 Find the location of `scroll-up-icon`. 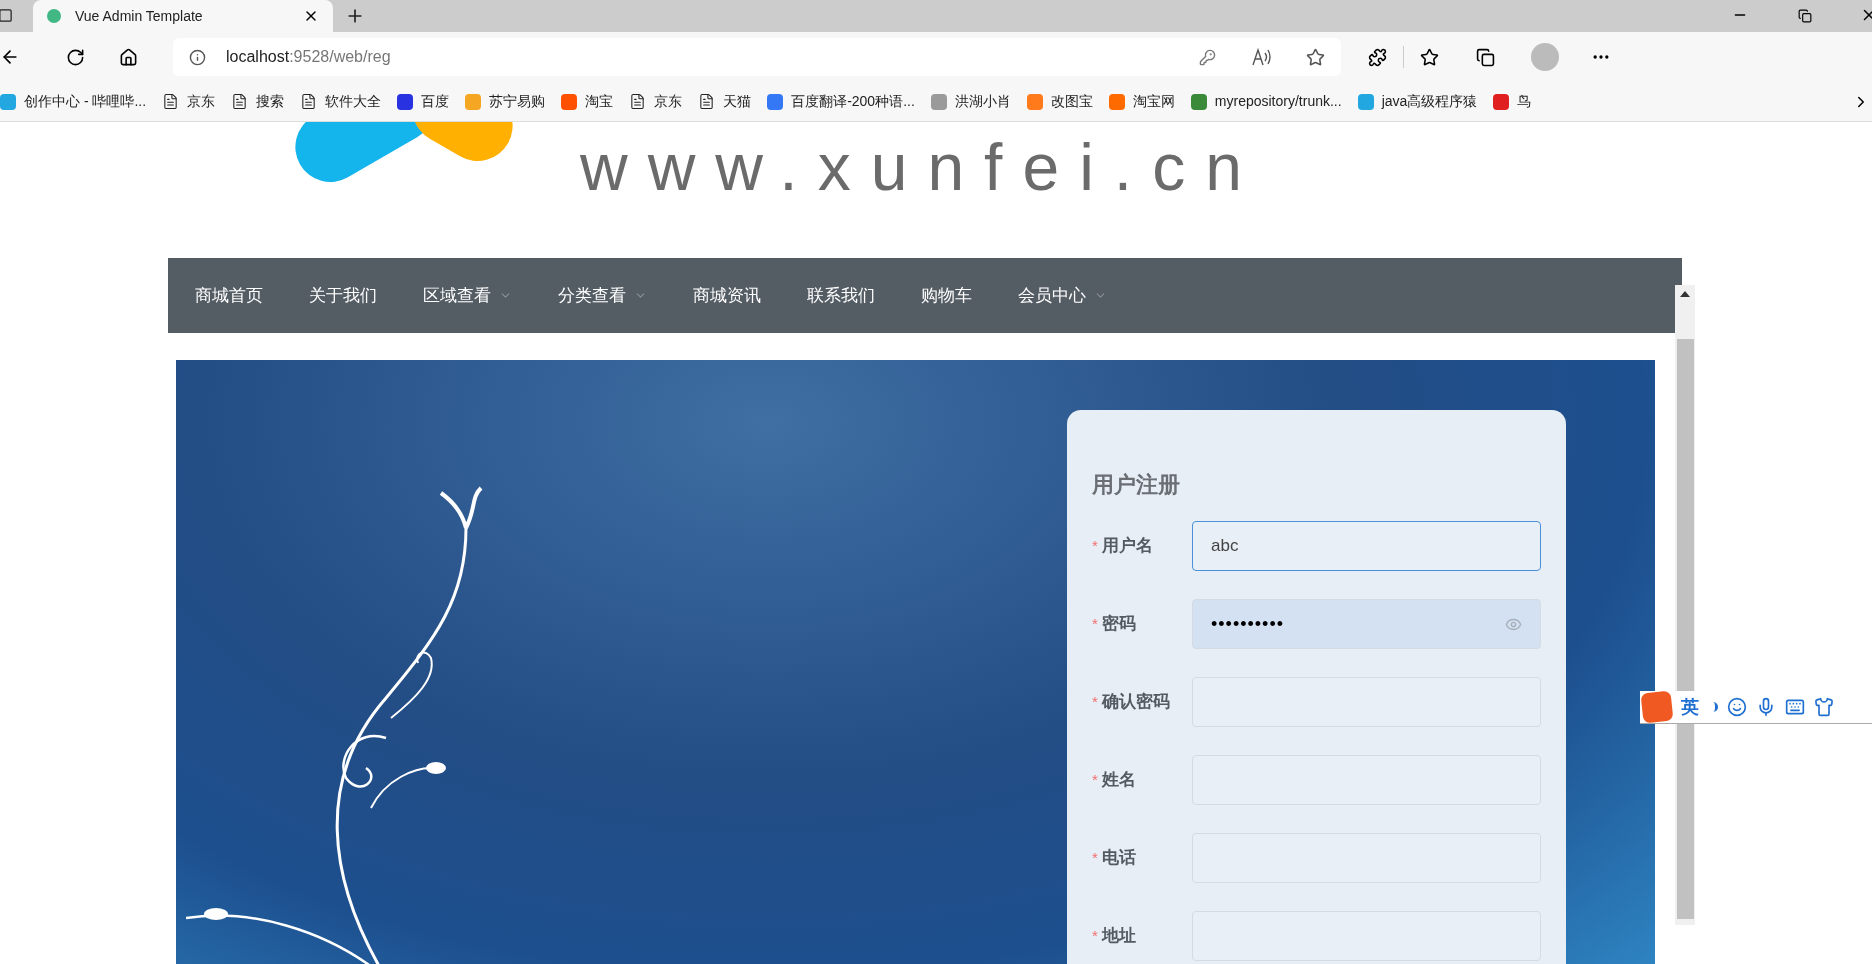

scroll-up-icon is located at coordinates (1685, 294).